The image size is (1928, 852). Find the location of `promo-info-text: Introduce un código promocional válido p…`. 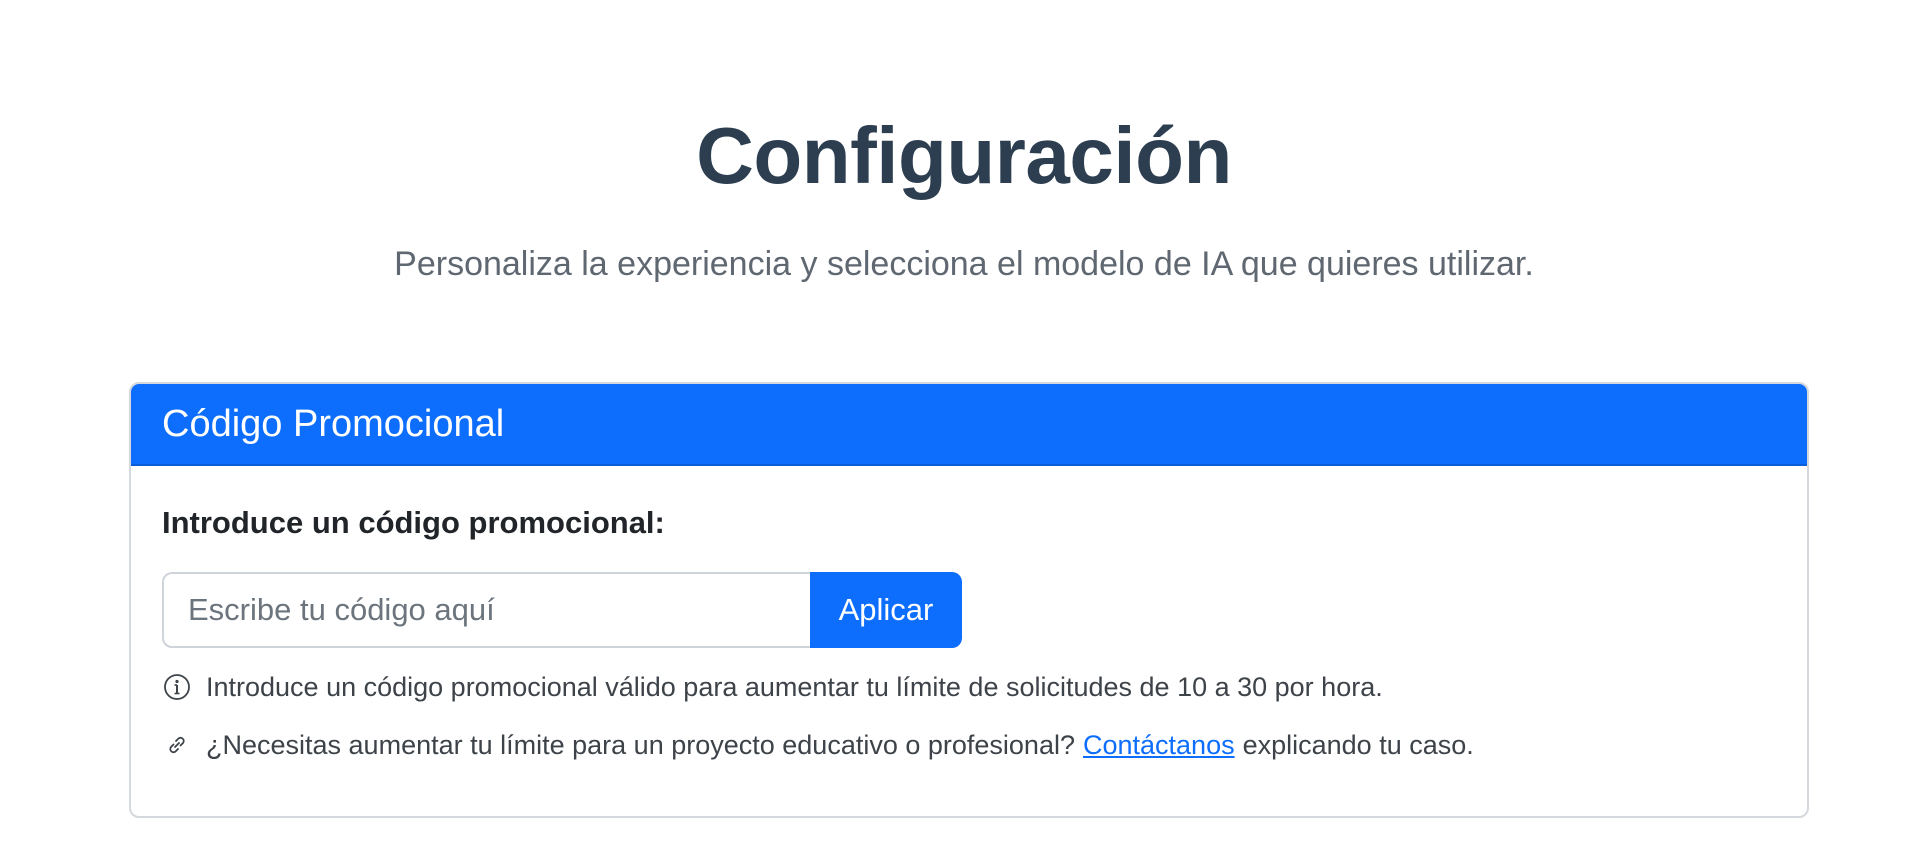

promo-info-text: Introduce un código promocional válido p… is located at coordinates (969, 687).